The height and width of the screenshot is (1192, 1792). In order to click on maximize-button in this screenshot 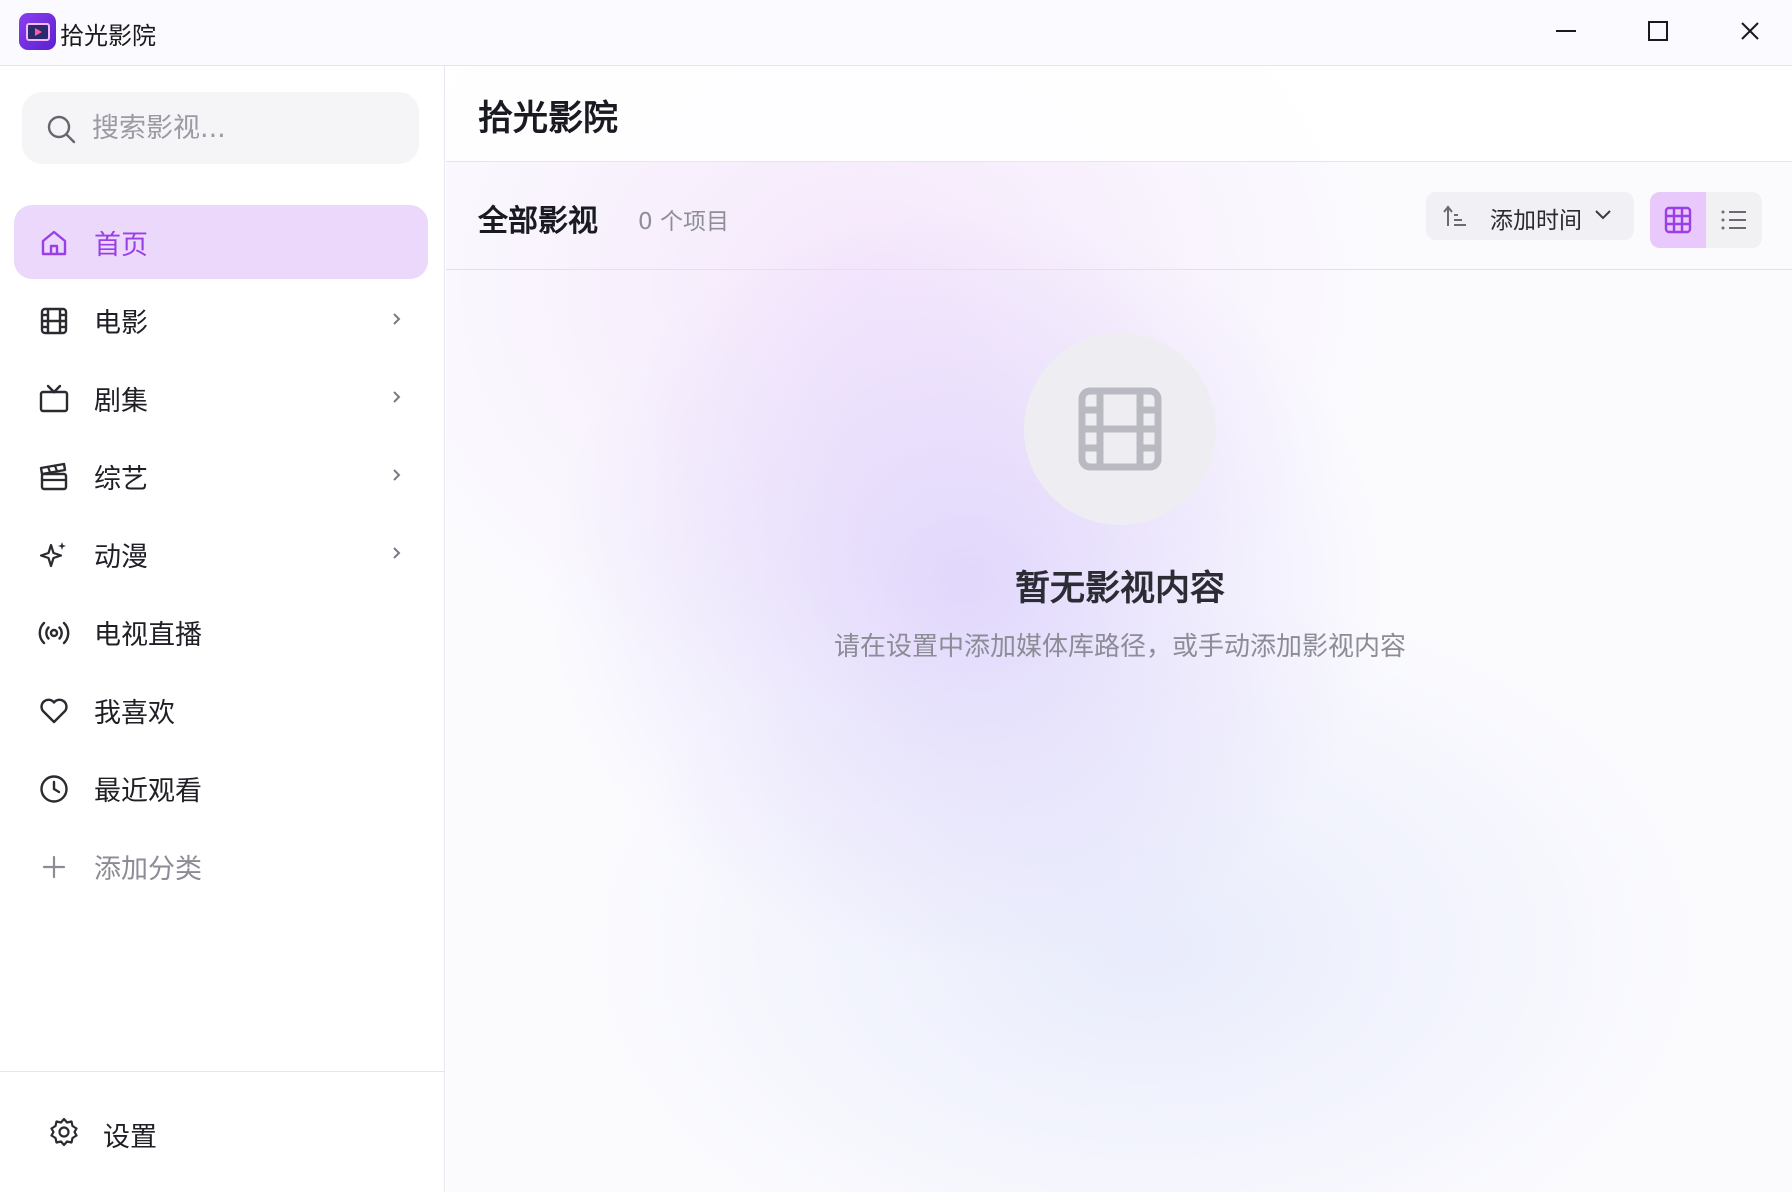, I will do `click(1658, 31)`.